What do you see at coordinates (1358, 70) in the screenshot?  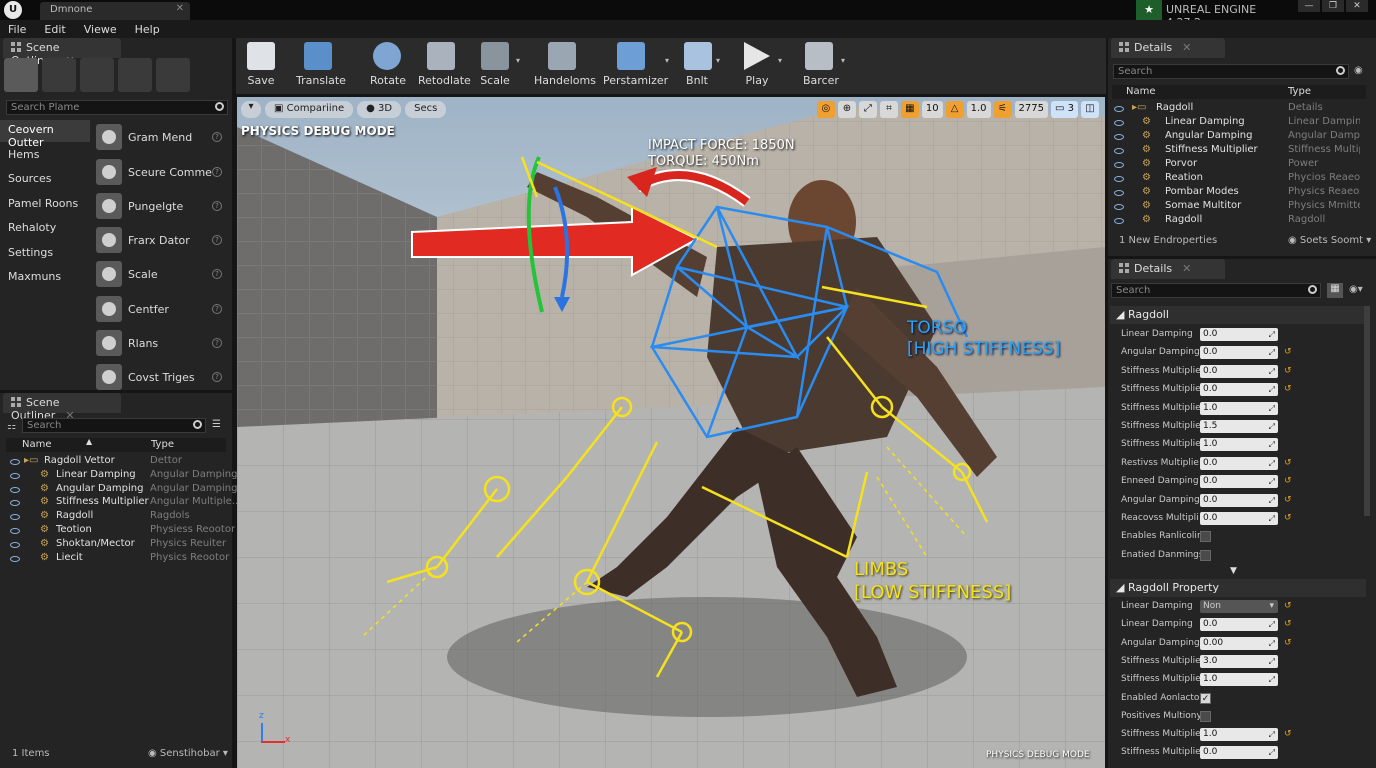 I see `eye-icon: ◉` at bounding box center [1358, 70].